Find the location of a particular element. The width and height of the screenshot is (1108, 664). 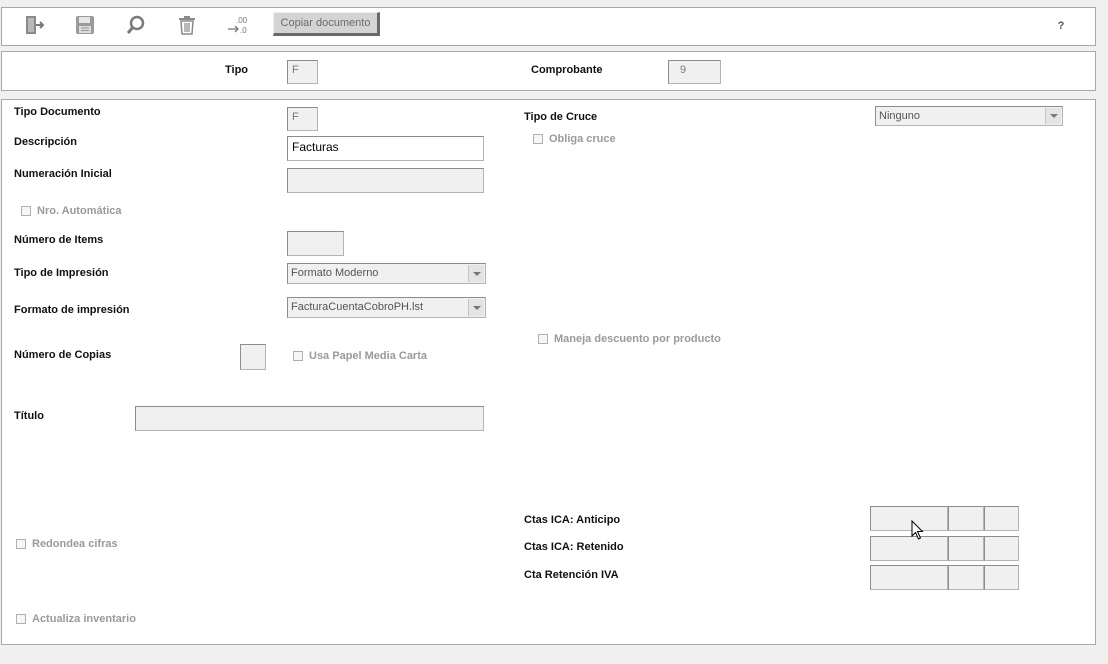

usa-papel-media-carta-label: Usa Papel Media Carta is located at coordinates (368, 356).